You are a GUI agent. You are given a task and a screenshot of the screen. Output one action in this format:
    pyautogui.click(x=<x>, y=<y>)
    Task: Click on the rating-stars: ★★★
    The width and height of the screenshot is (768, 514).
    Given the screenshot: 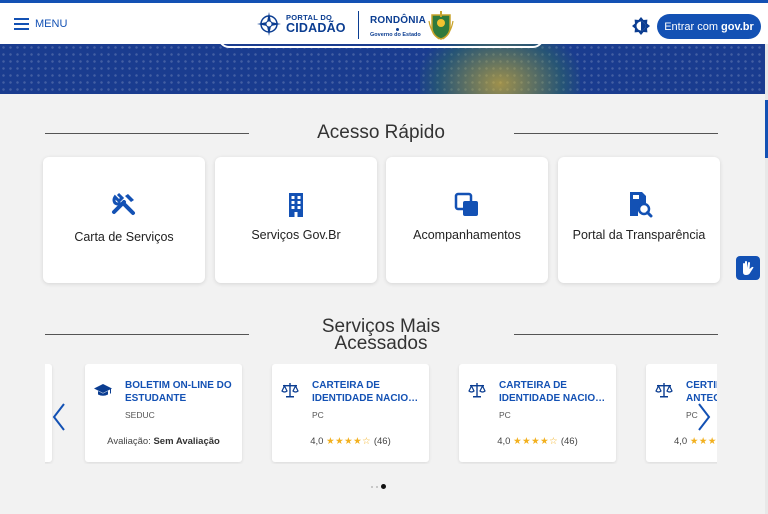 What is the action you would take?
    pyautogui.click(x=703, y=441)
    